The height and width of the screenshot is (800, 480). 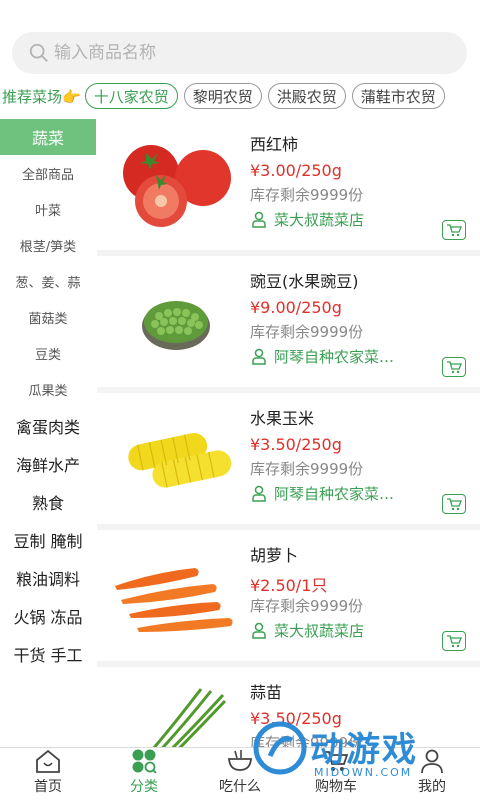 What do you see at coordinates (177, 186) in the screenshot?
I see `tomato-image` at bounding box center [177, 186].